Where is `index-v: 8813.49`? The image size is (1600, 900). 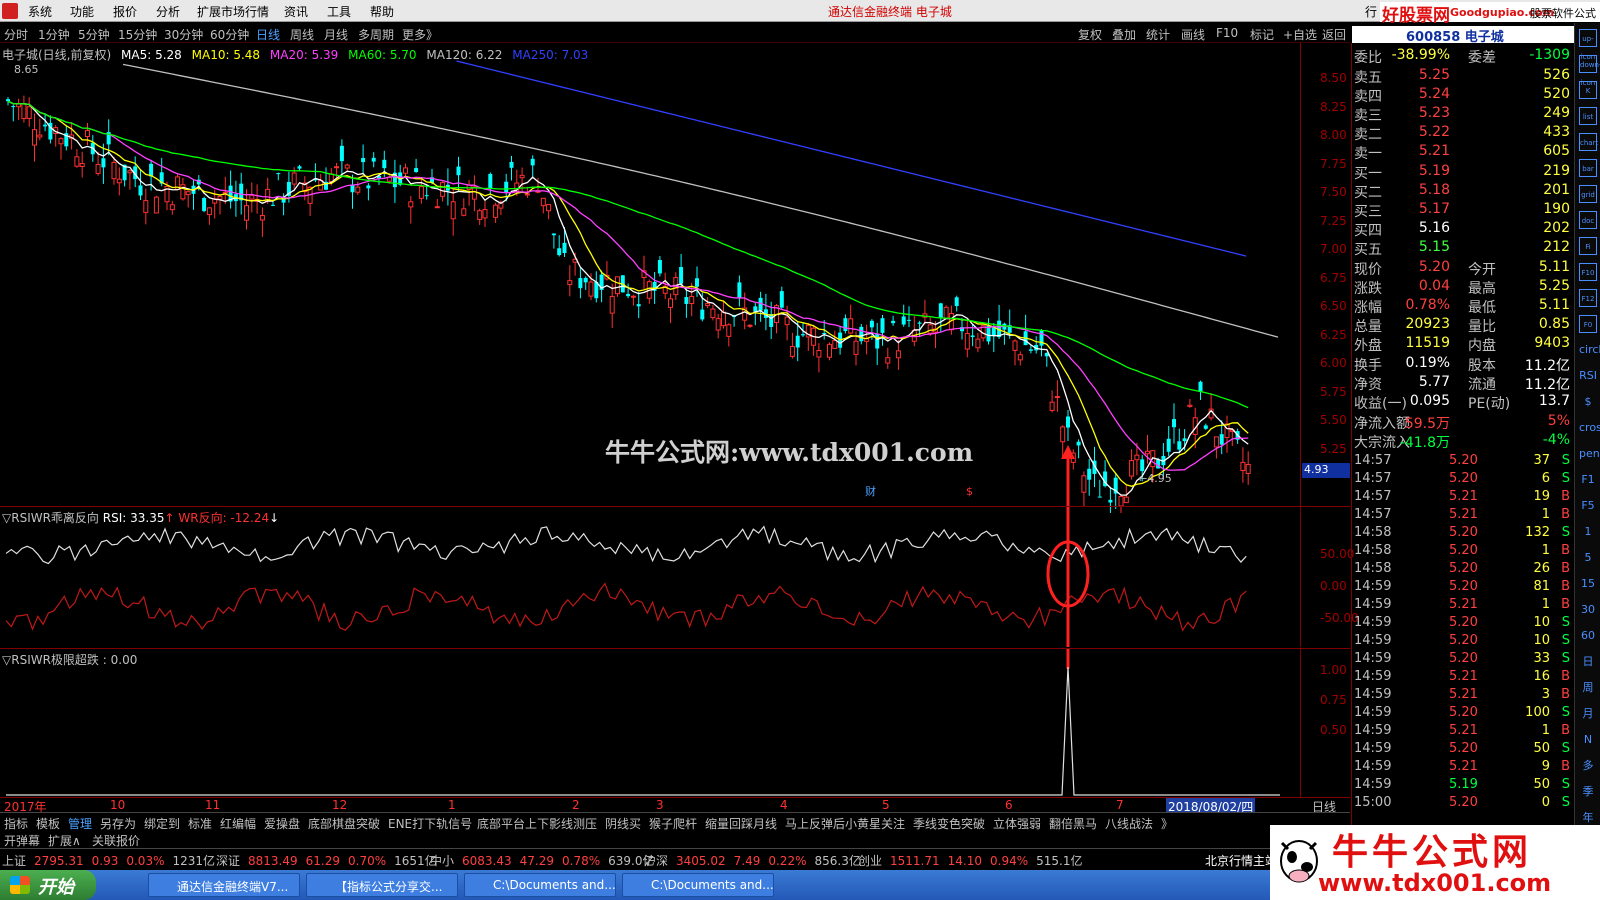
index-v: 8813.49 is located at coordinates (273, 861).